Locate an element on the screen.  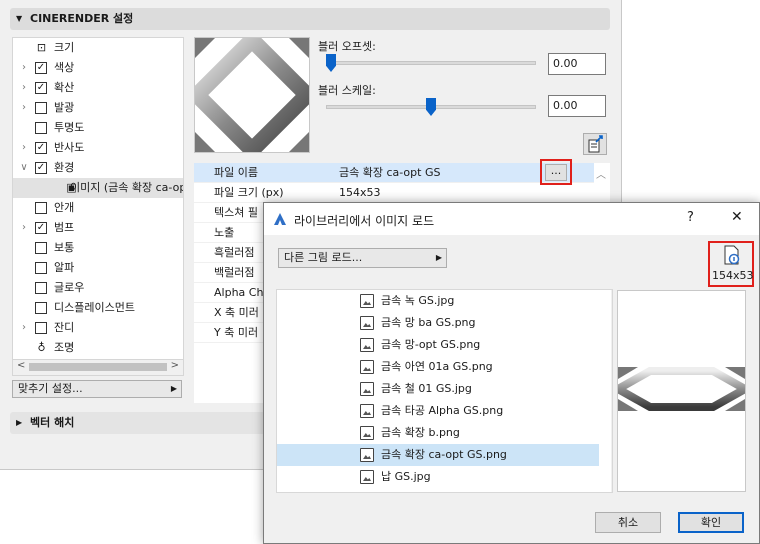
tree-item: 투명도 is located at coordinates (98, 128).